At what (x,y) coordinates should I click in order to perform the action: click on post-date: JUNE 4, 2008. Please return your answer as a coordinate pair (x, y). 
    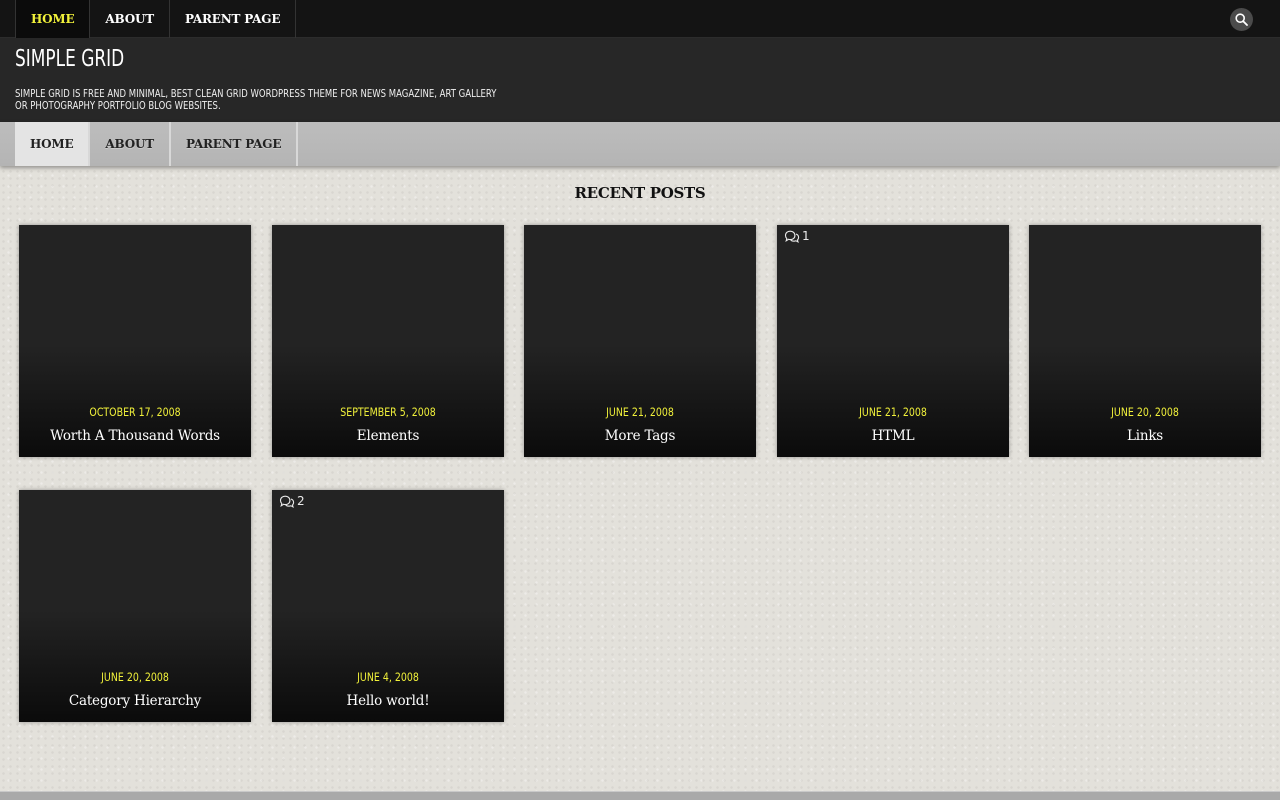
    Looking at the image, I should click on (388, 677).